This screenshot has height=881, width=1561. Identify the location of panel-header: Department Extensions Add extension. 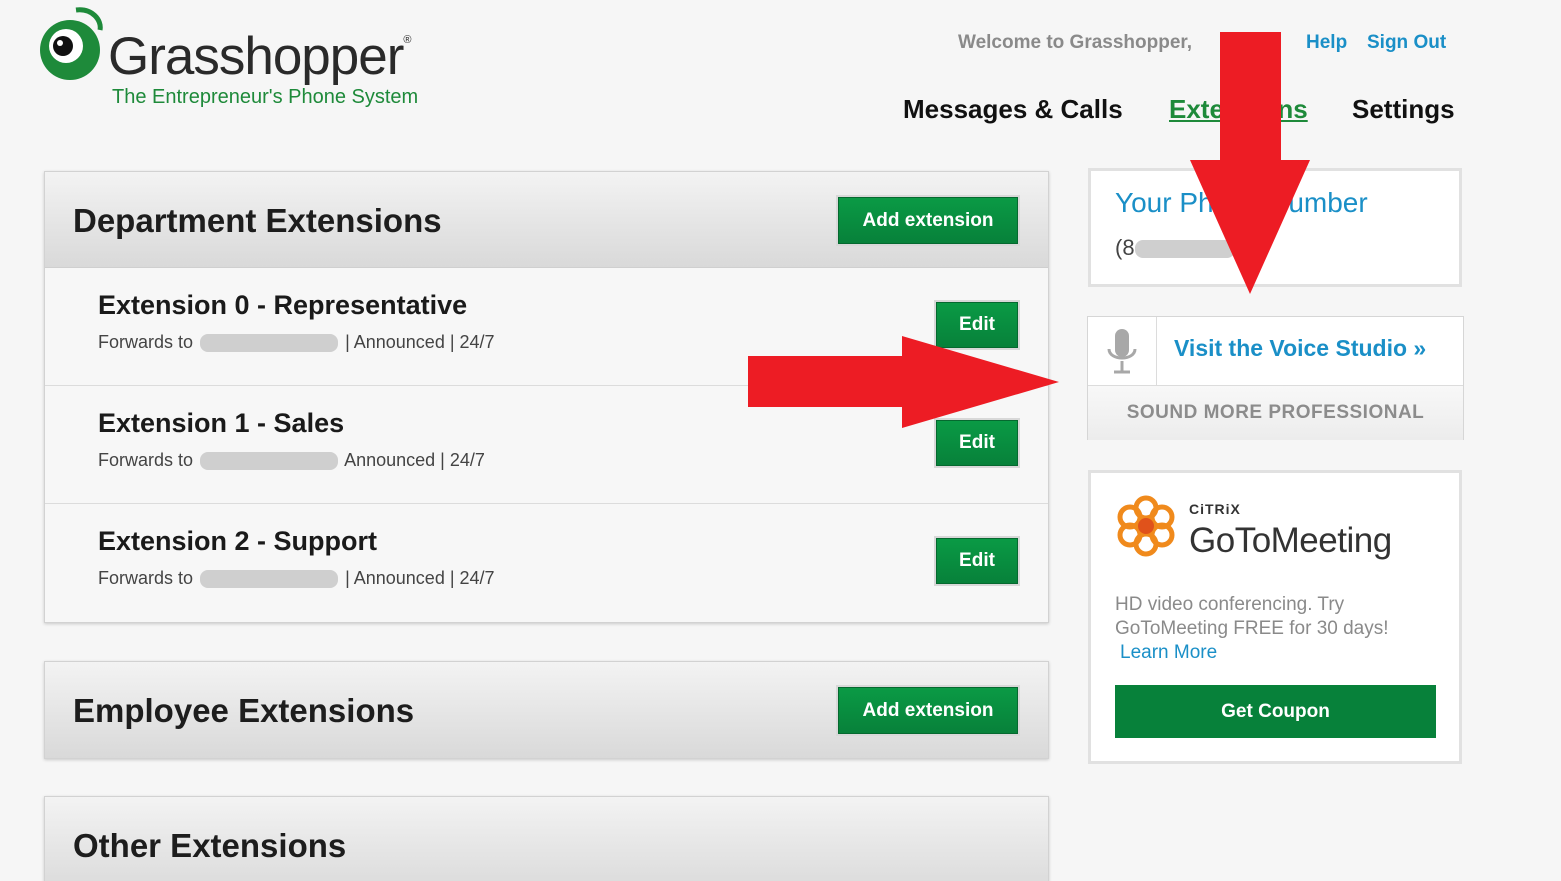
(546, 220).